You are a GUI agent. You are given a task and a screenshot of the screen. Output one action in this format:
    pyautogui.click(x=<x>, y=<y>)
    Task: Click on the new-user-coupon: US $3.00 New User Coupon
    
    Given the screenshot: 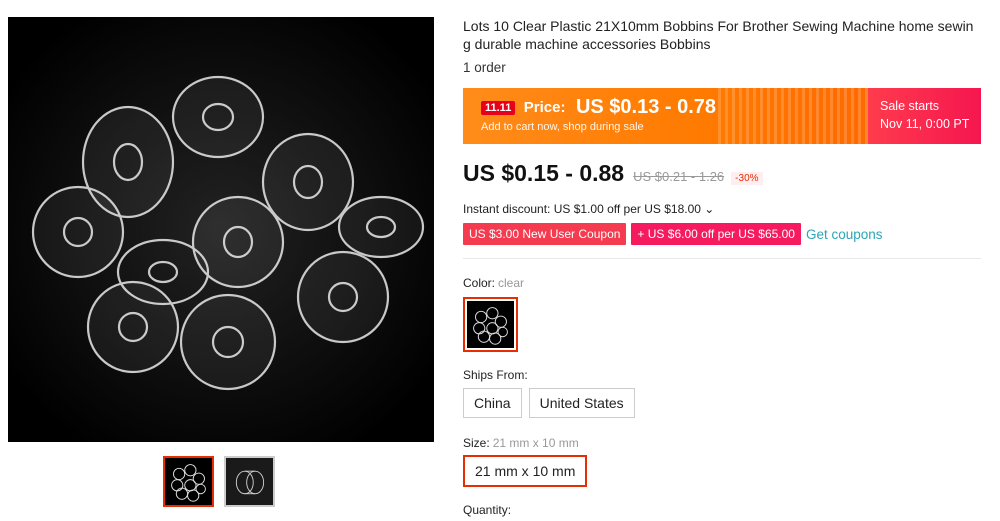 What is the action you would take?
    pyautogui.click(x=545, y=234)
    